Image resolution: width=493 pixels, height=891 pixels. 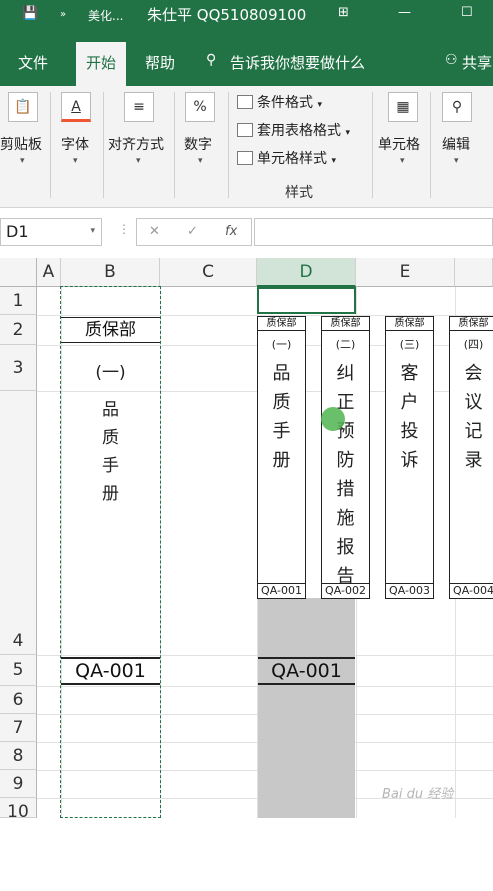 What do you see at coordinates (124, 229) in the screenshot?
I see `more-options-icon: ⋮` at bounding box center [124, 229].